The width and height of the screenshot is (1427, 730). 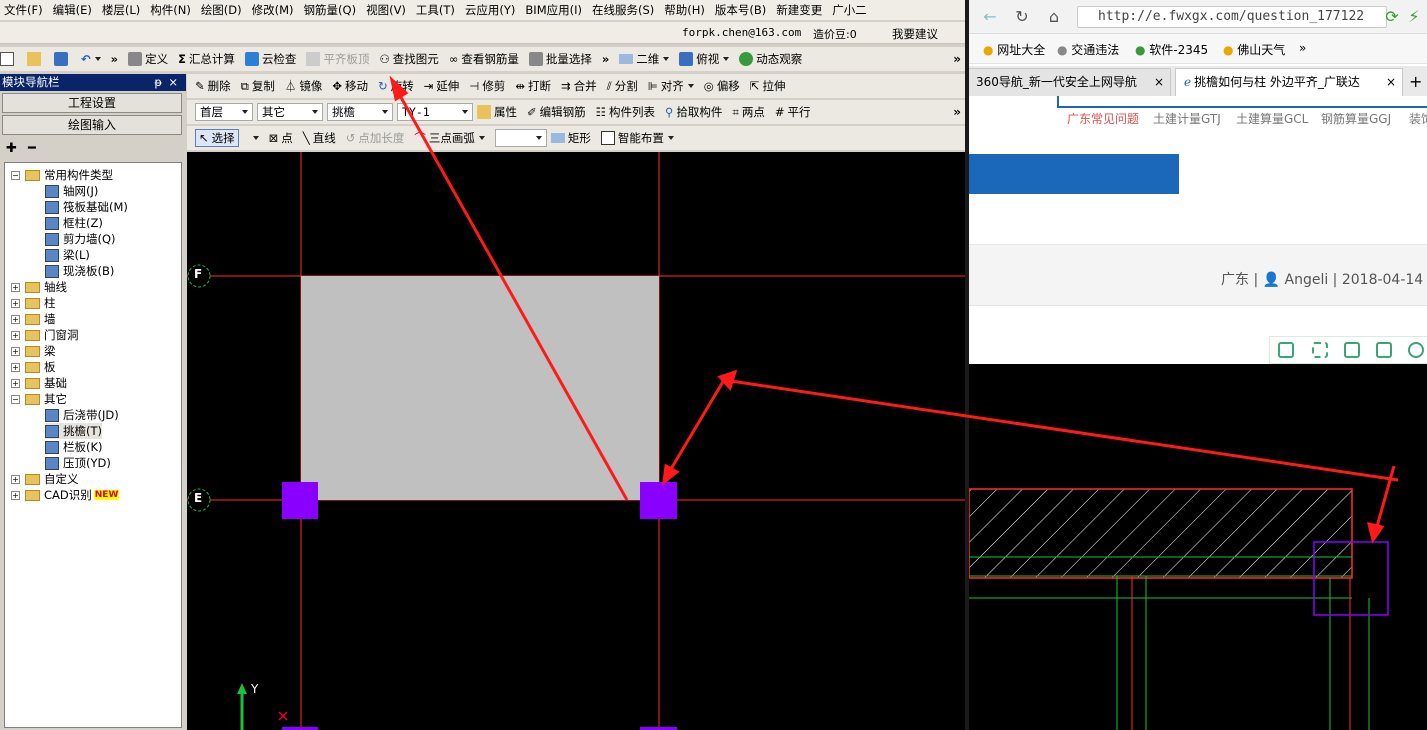 I want to click on site-nav-link-3: 钢筋算量GGJ, so click(x=1356, y=118).